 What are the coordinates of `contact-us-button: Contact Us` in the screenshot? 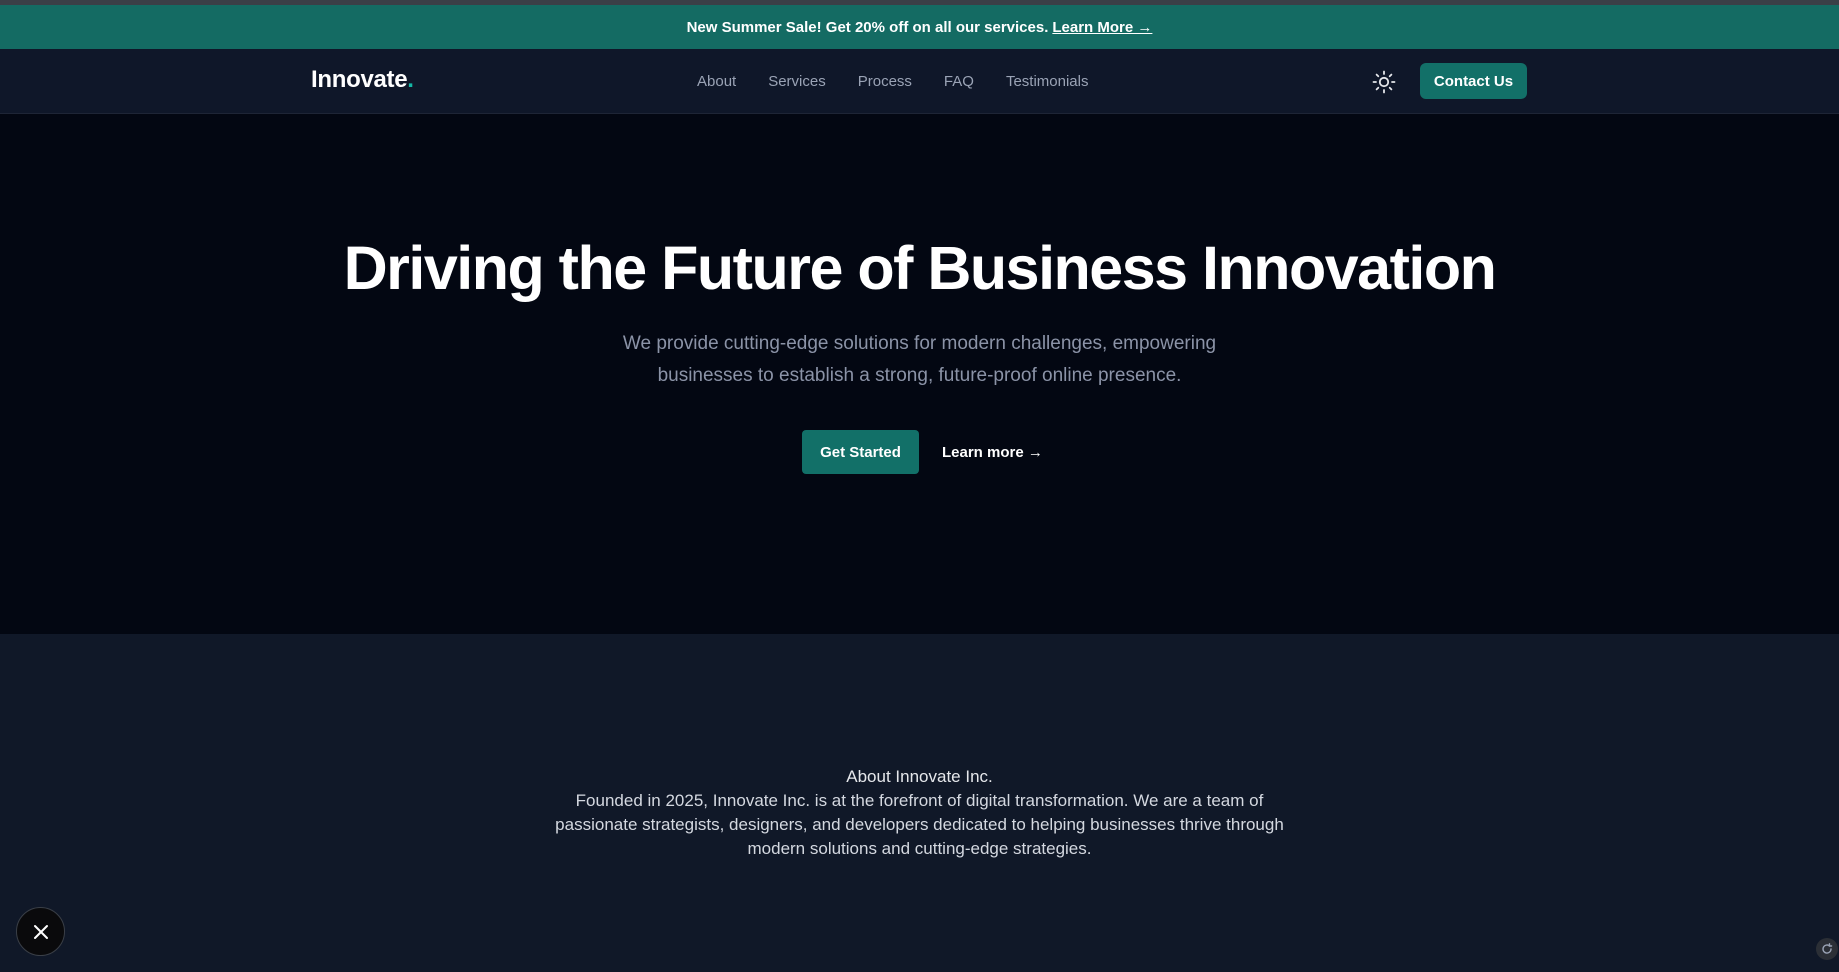 It's located at (1473, 81).